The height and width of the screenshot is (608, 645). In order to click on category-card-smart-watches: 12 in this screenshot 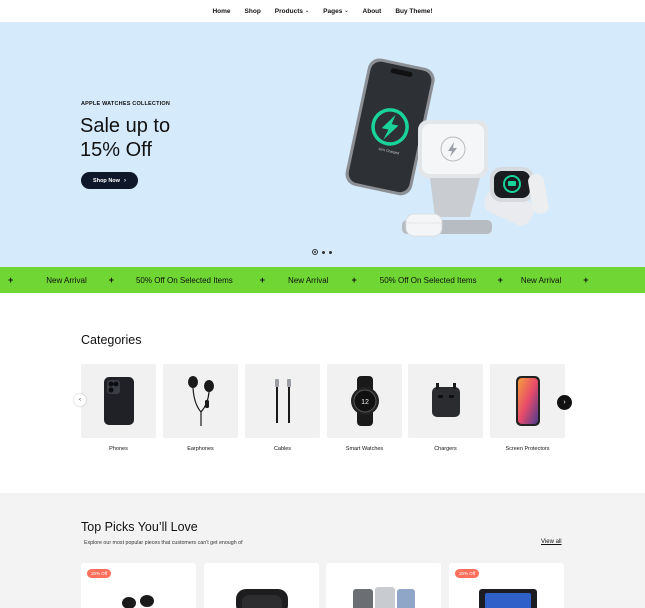, I will do `click(364, 401)`.